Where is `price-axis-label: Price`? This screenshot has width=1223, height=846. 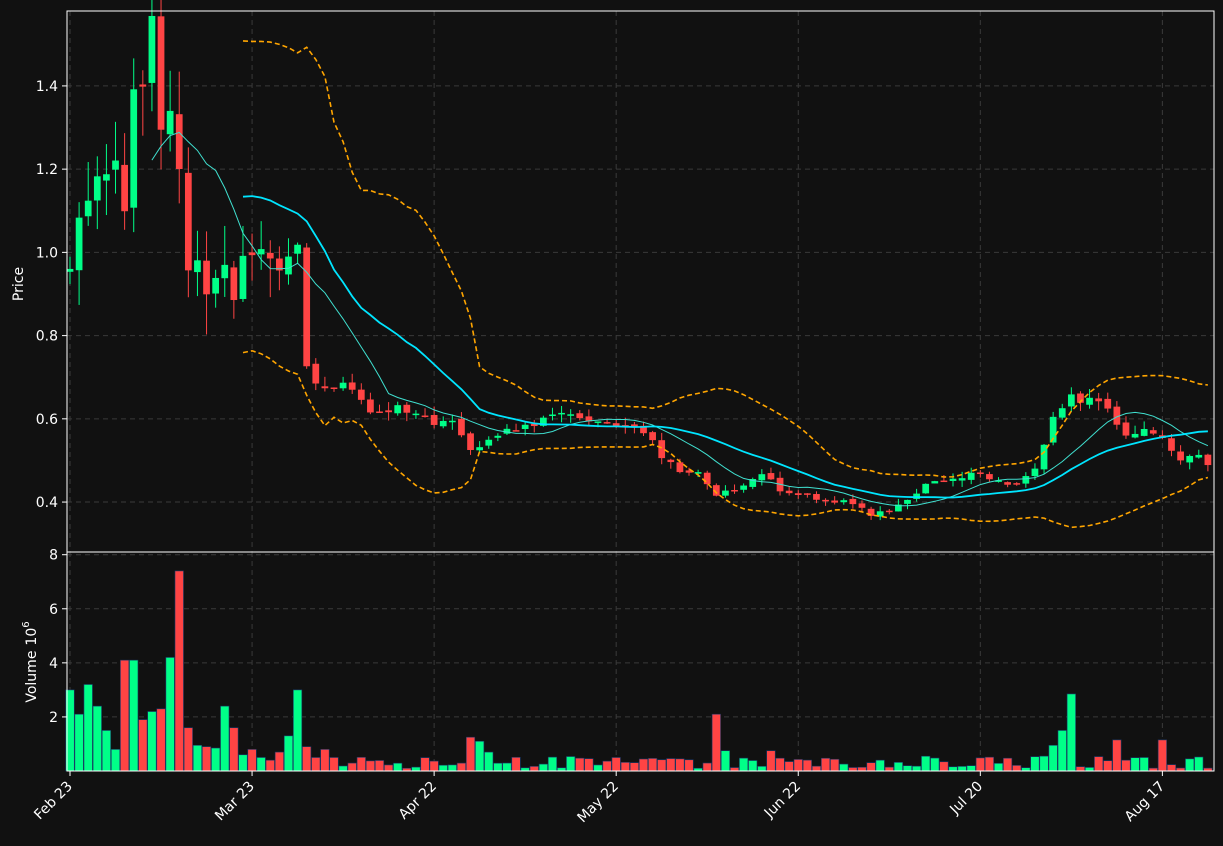 price-axis-label: Price is located at coordinates (19, 284).